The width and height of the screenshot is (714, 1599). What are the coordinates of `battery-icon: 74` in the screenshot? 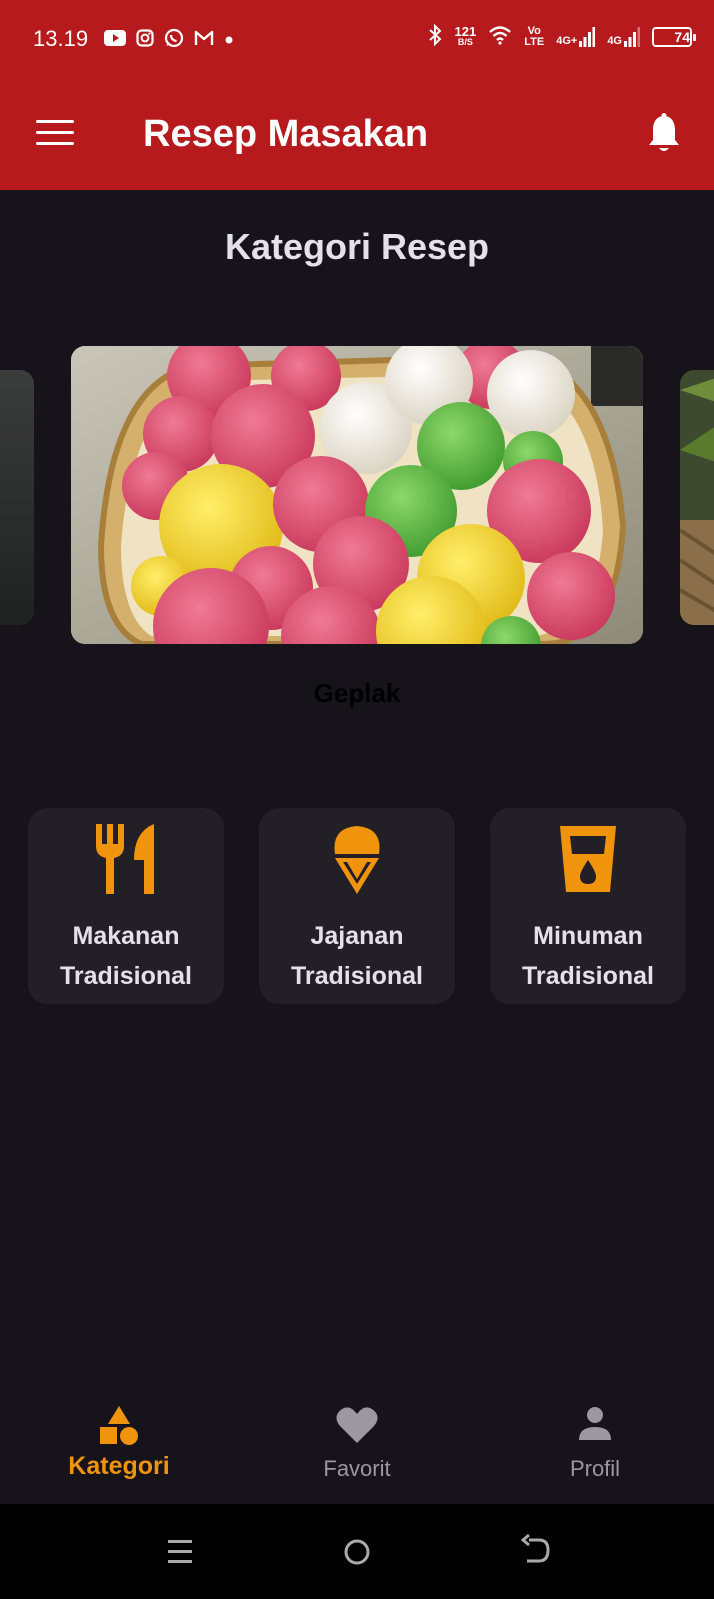 It's located at (674, 36).